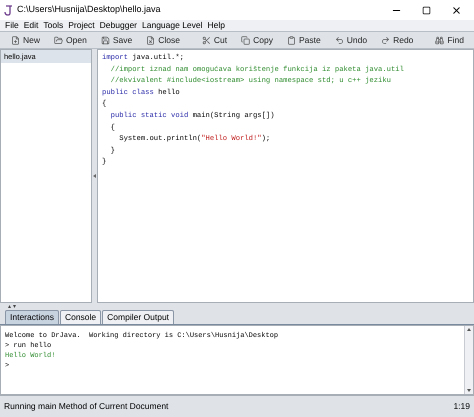 The width and height of the screenshot is (474, 417). Describe the element at coordinates (105, 40) in the screenshot. I see `save-icon` at that location.